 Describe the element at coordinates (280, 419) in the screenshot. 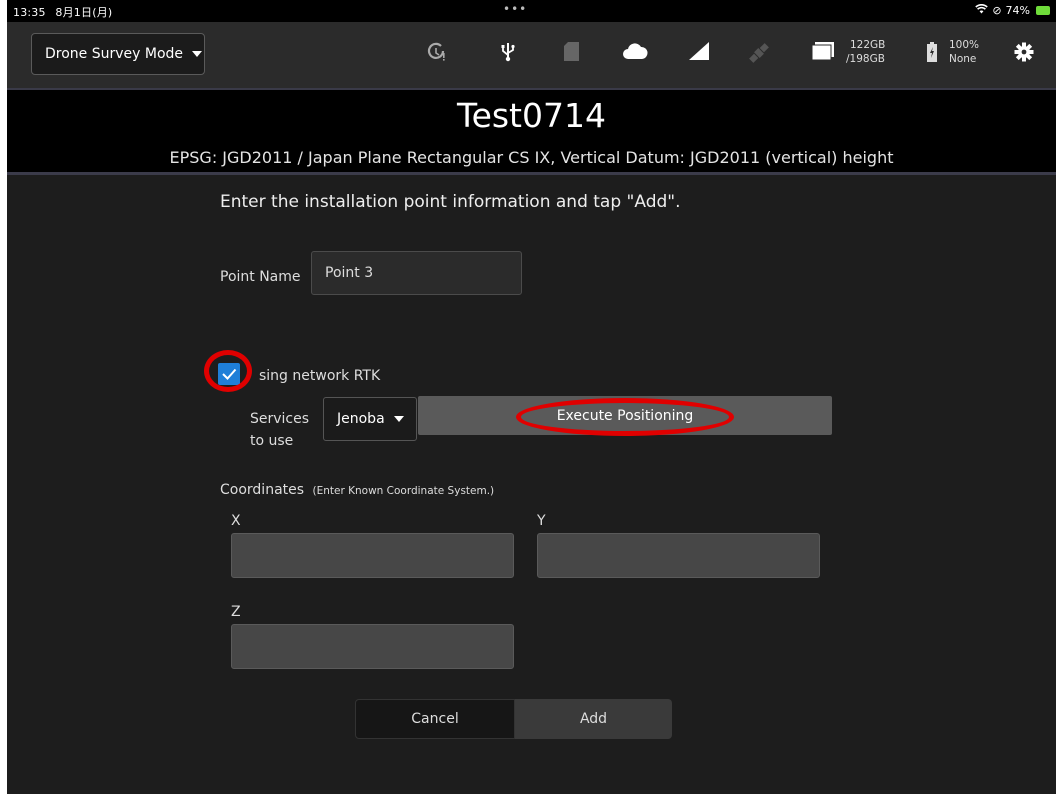

I see `services-label-line1: Services` at that location.